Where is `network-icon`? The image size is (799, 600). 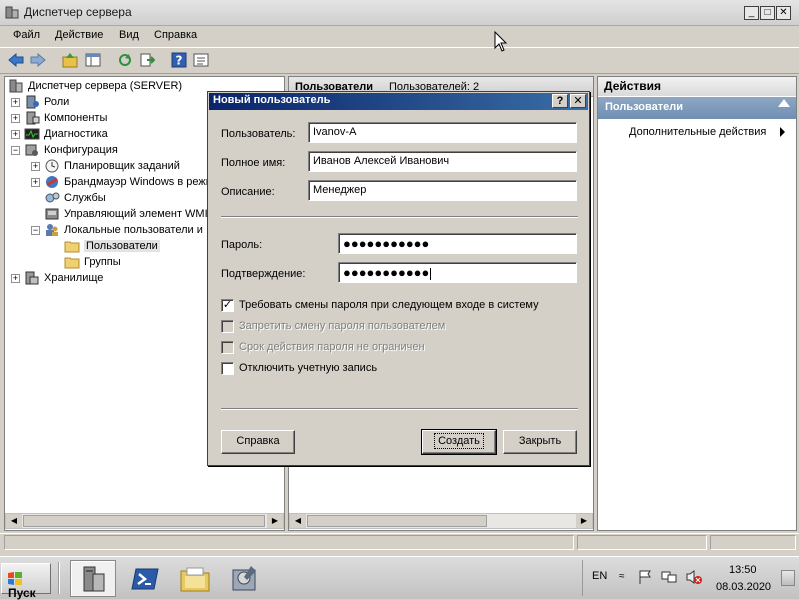 network-icon is located at coordinates (669, 577).